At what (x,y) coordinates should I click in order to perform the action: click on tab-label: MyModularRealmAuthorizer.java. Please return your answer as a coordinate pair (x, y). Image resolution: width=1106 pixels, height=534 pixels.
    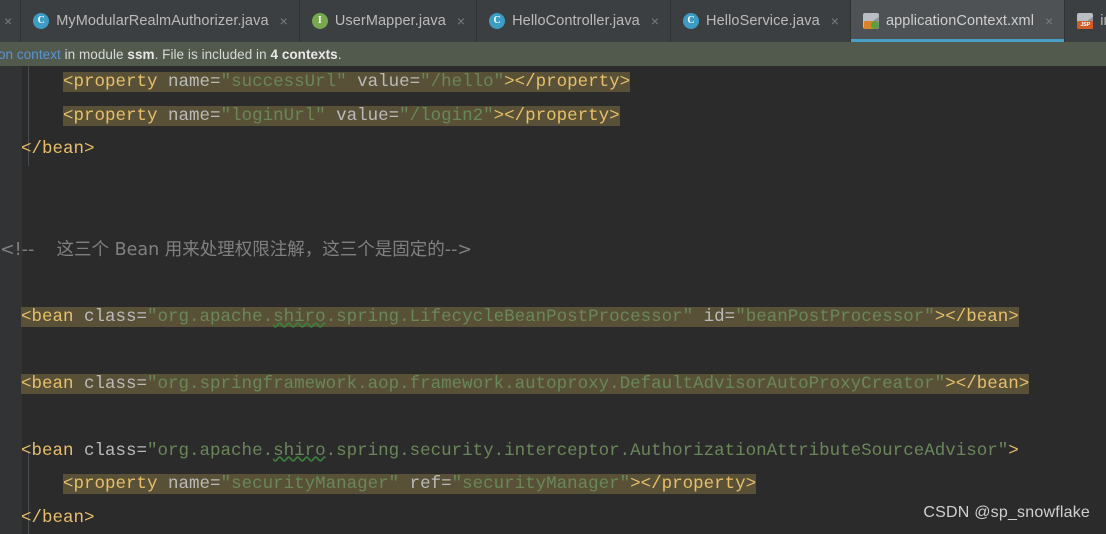
    Looking at the image, I should click on (162, 21).